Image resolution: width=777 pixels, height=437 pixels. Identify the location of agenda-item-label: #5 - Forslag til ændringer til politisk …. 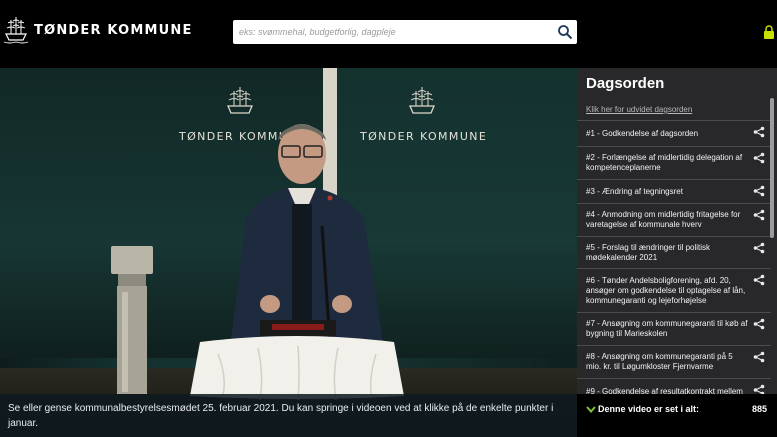
(648, 252).